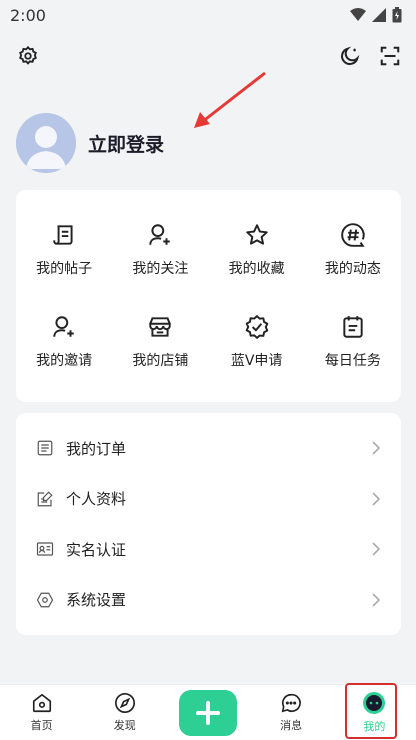  I want to click on bottom-nav: 首页 发现 消息 我的, so click(208, 712).